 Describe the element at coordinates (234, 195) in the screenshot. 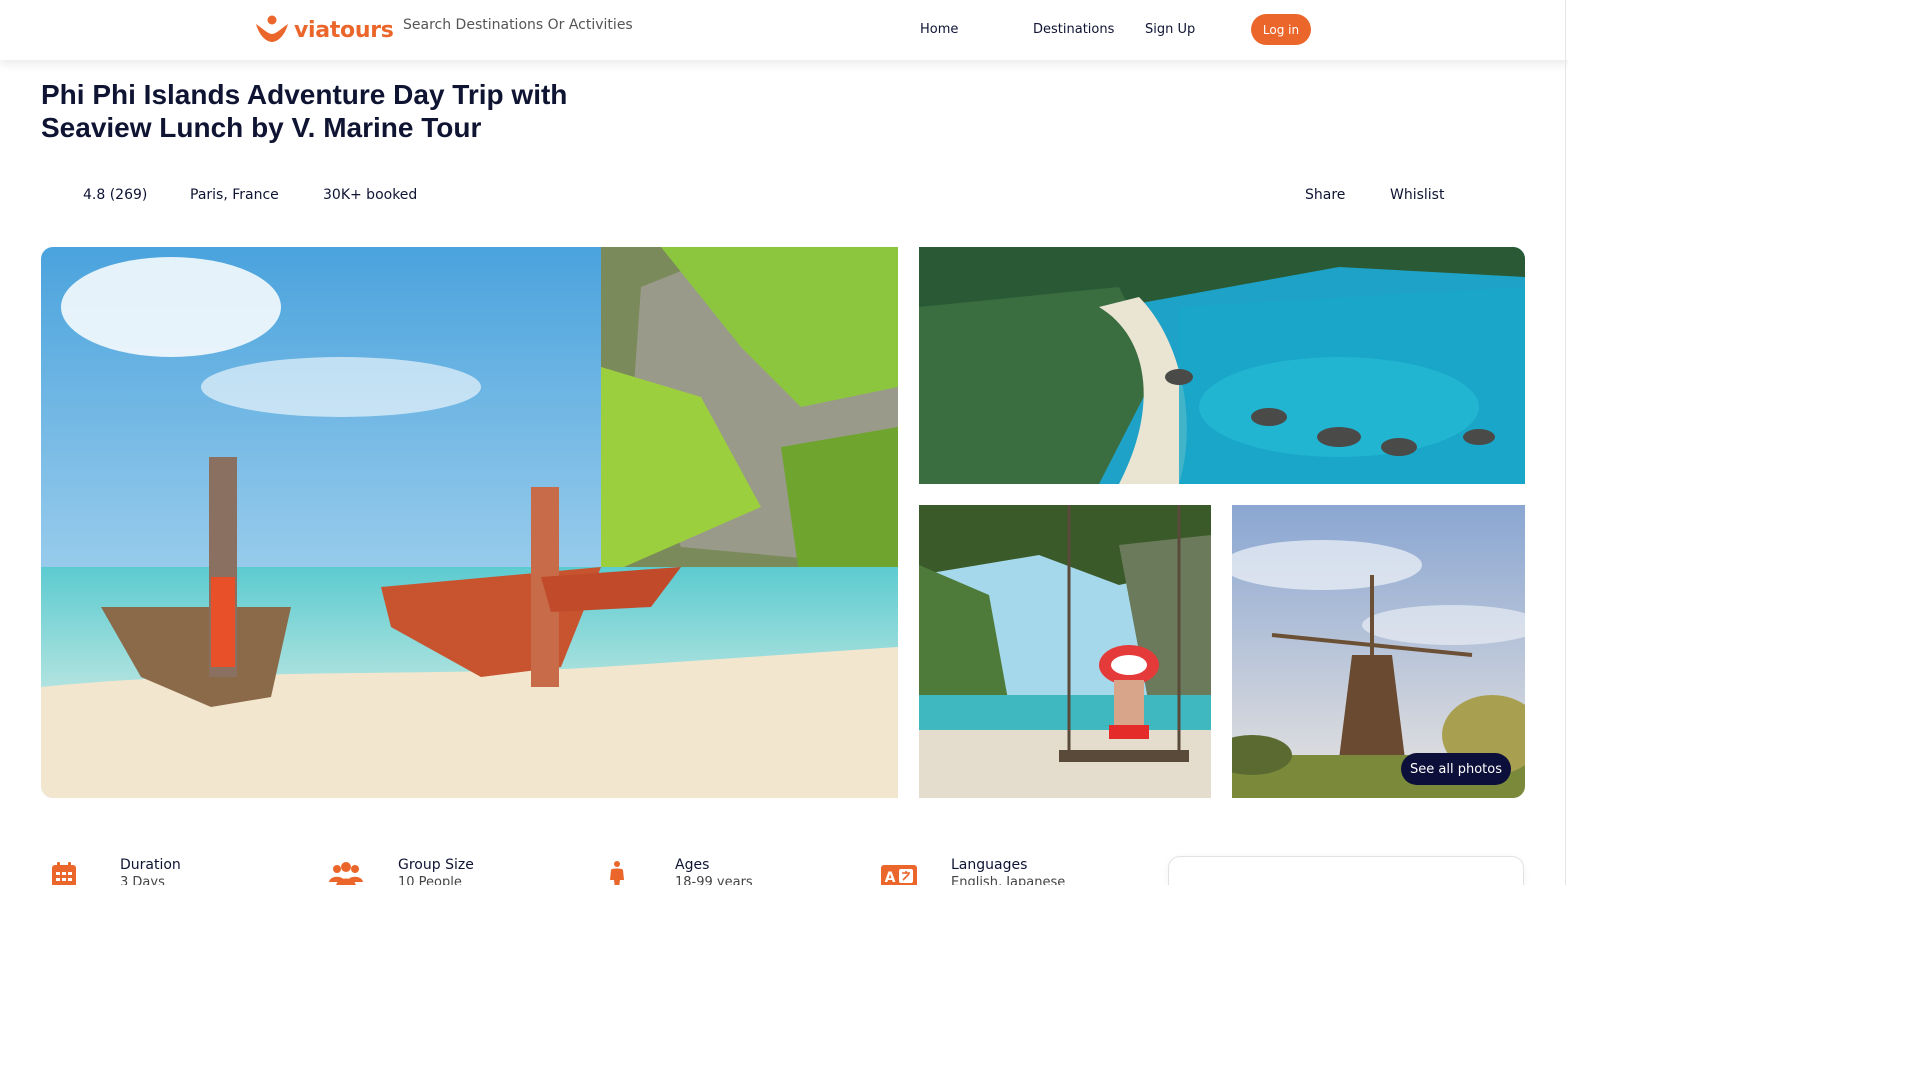

I see `location-text: Paris, France` at that location.